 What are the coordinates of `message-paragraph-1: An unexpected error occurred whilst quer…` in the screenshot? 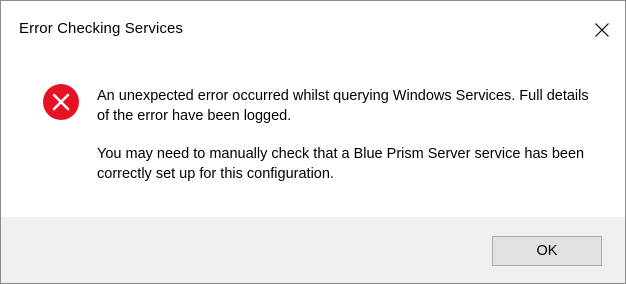 It's located at (343, 106).